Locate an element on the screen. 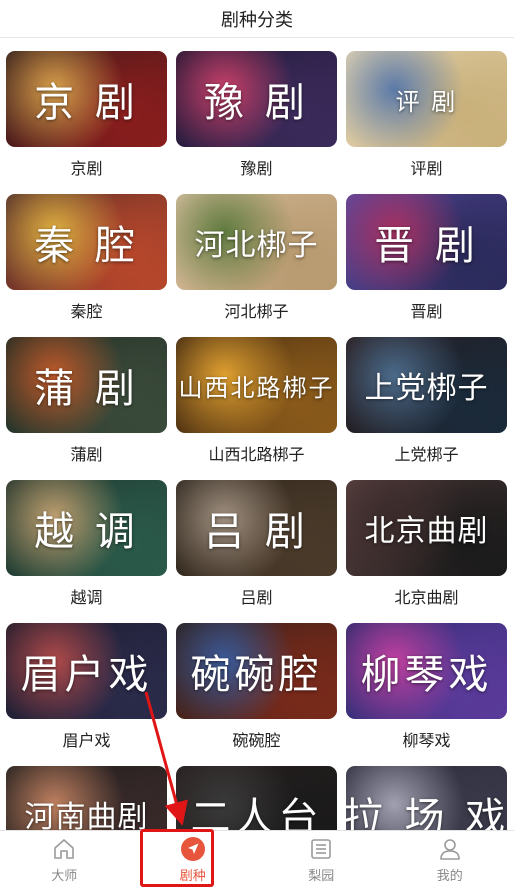 This screenshot has height=889, width=514. genre-card: 秦 腔秦腔 is located at coordinates (86, 265).